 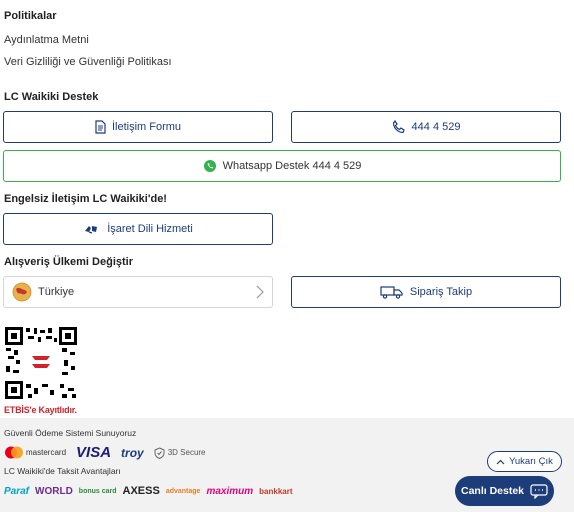 I want to click on paraf-logo: Paraf, so click(x=17, y=491).